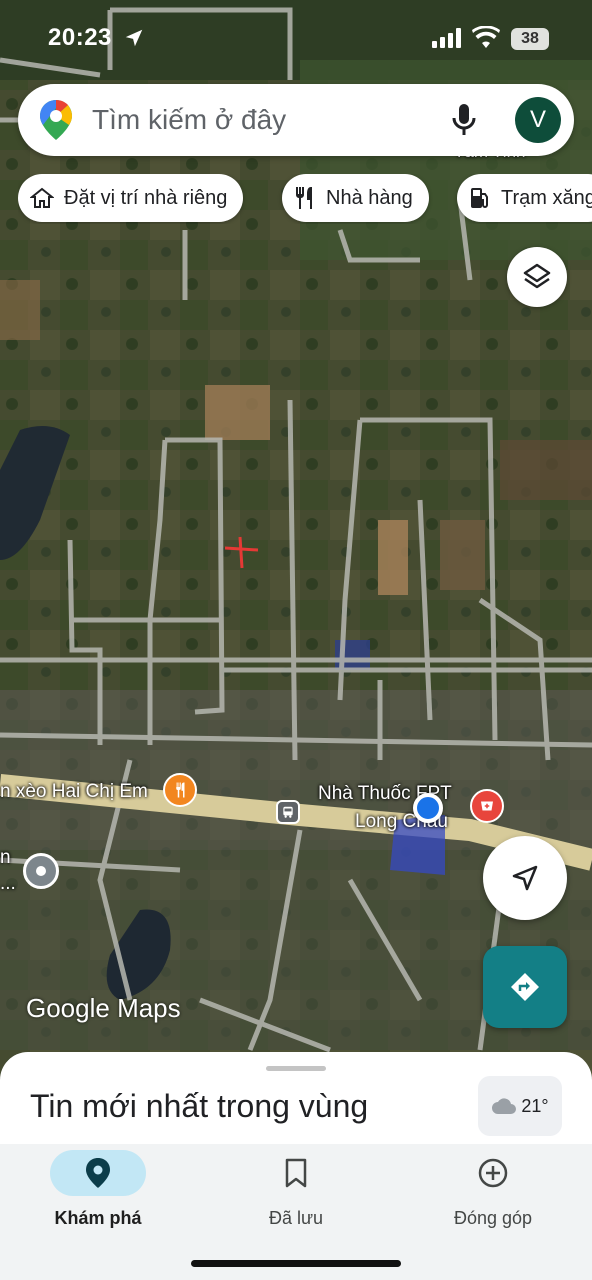 The width and height of the screenshot is (592, 1280). What do you see at coordinates (546, 197) in the screenshot?
I see `chip-gas-stations-label: Trạm xăng` at bounding box center [546, 197].